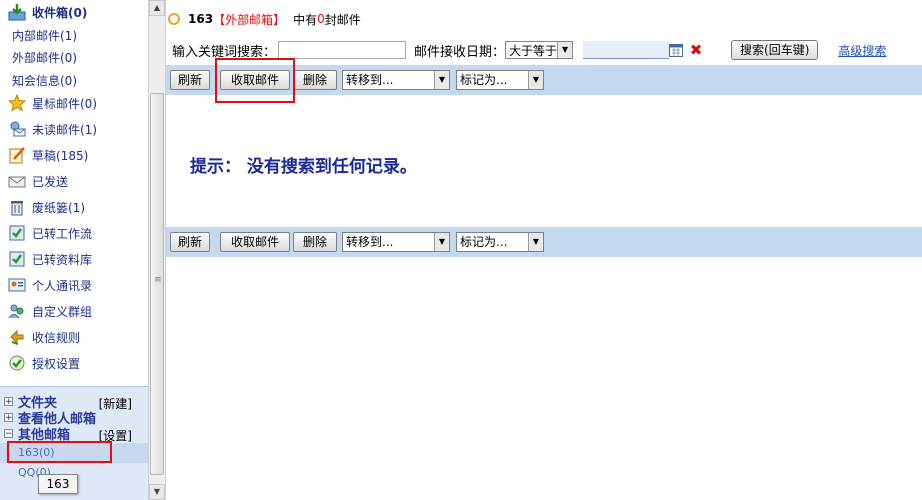  What do you see at coordinates (626, 50) in the screenshot?
I see `date-input` at bounding box center [626, 50].